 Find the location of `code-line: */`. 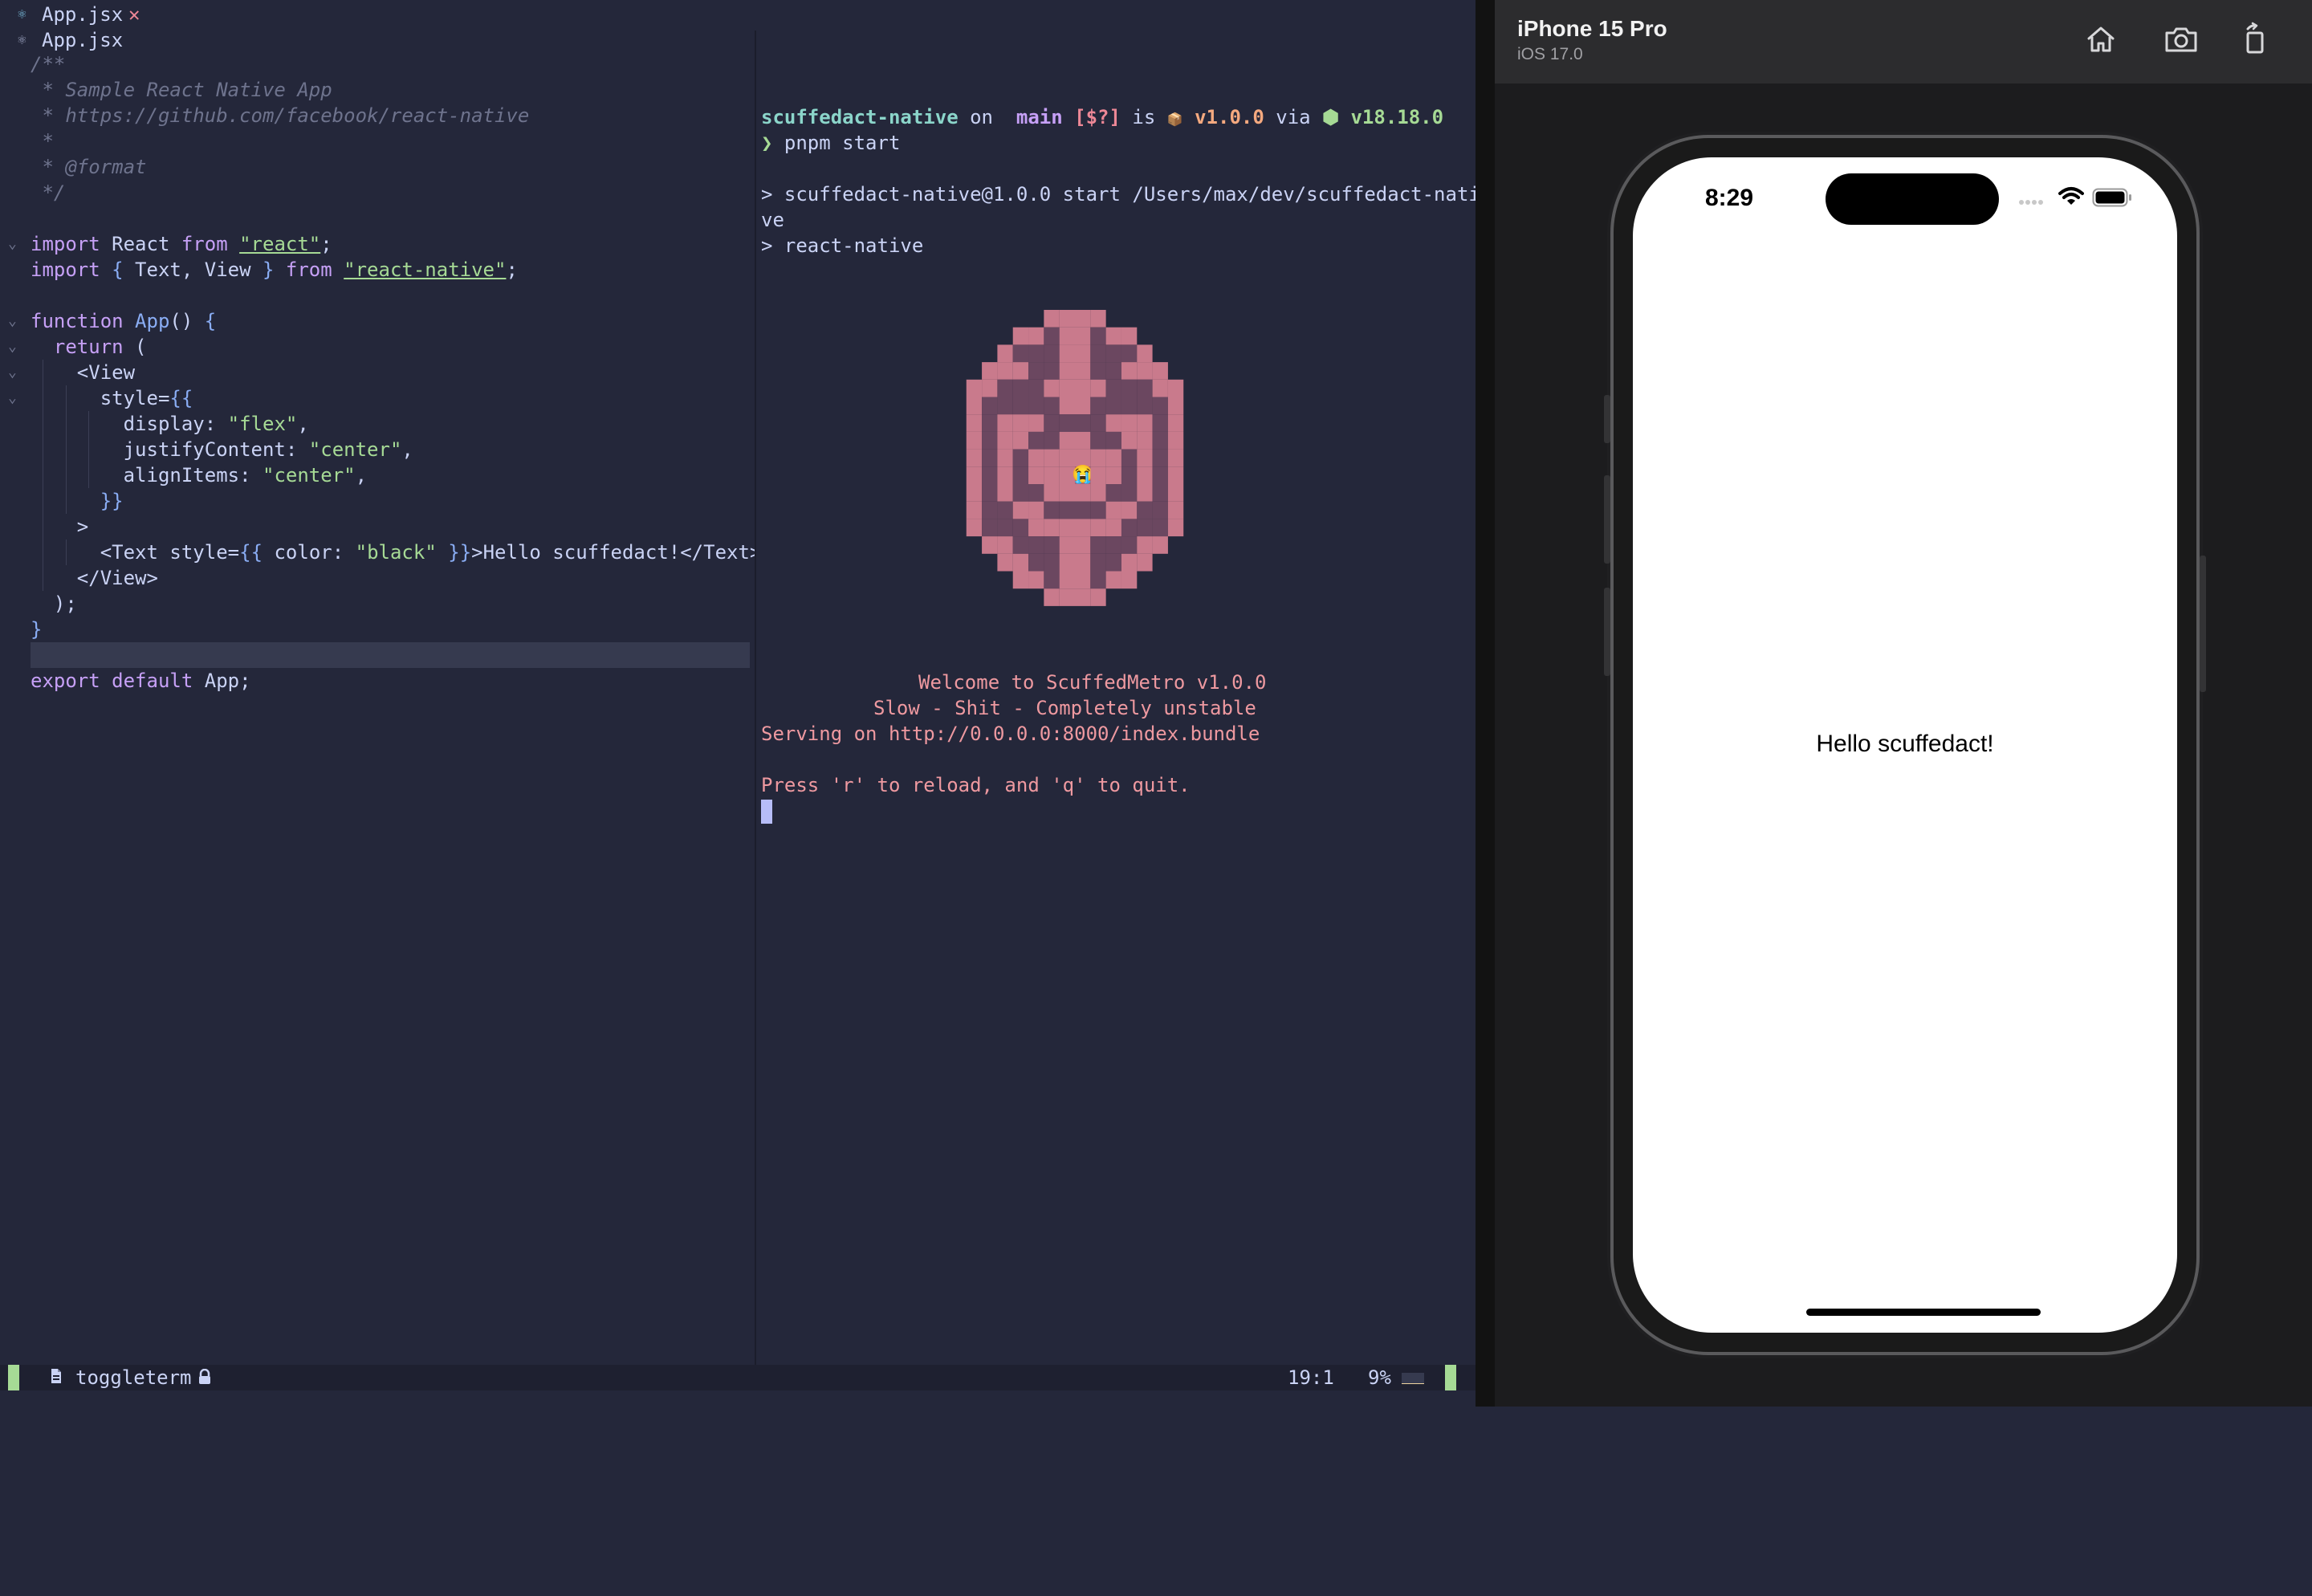

code-line: */ is located at coordinates (377, 193).